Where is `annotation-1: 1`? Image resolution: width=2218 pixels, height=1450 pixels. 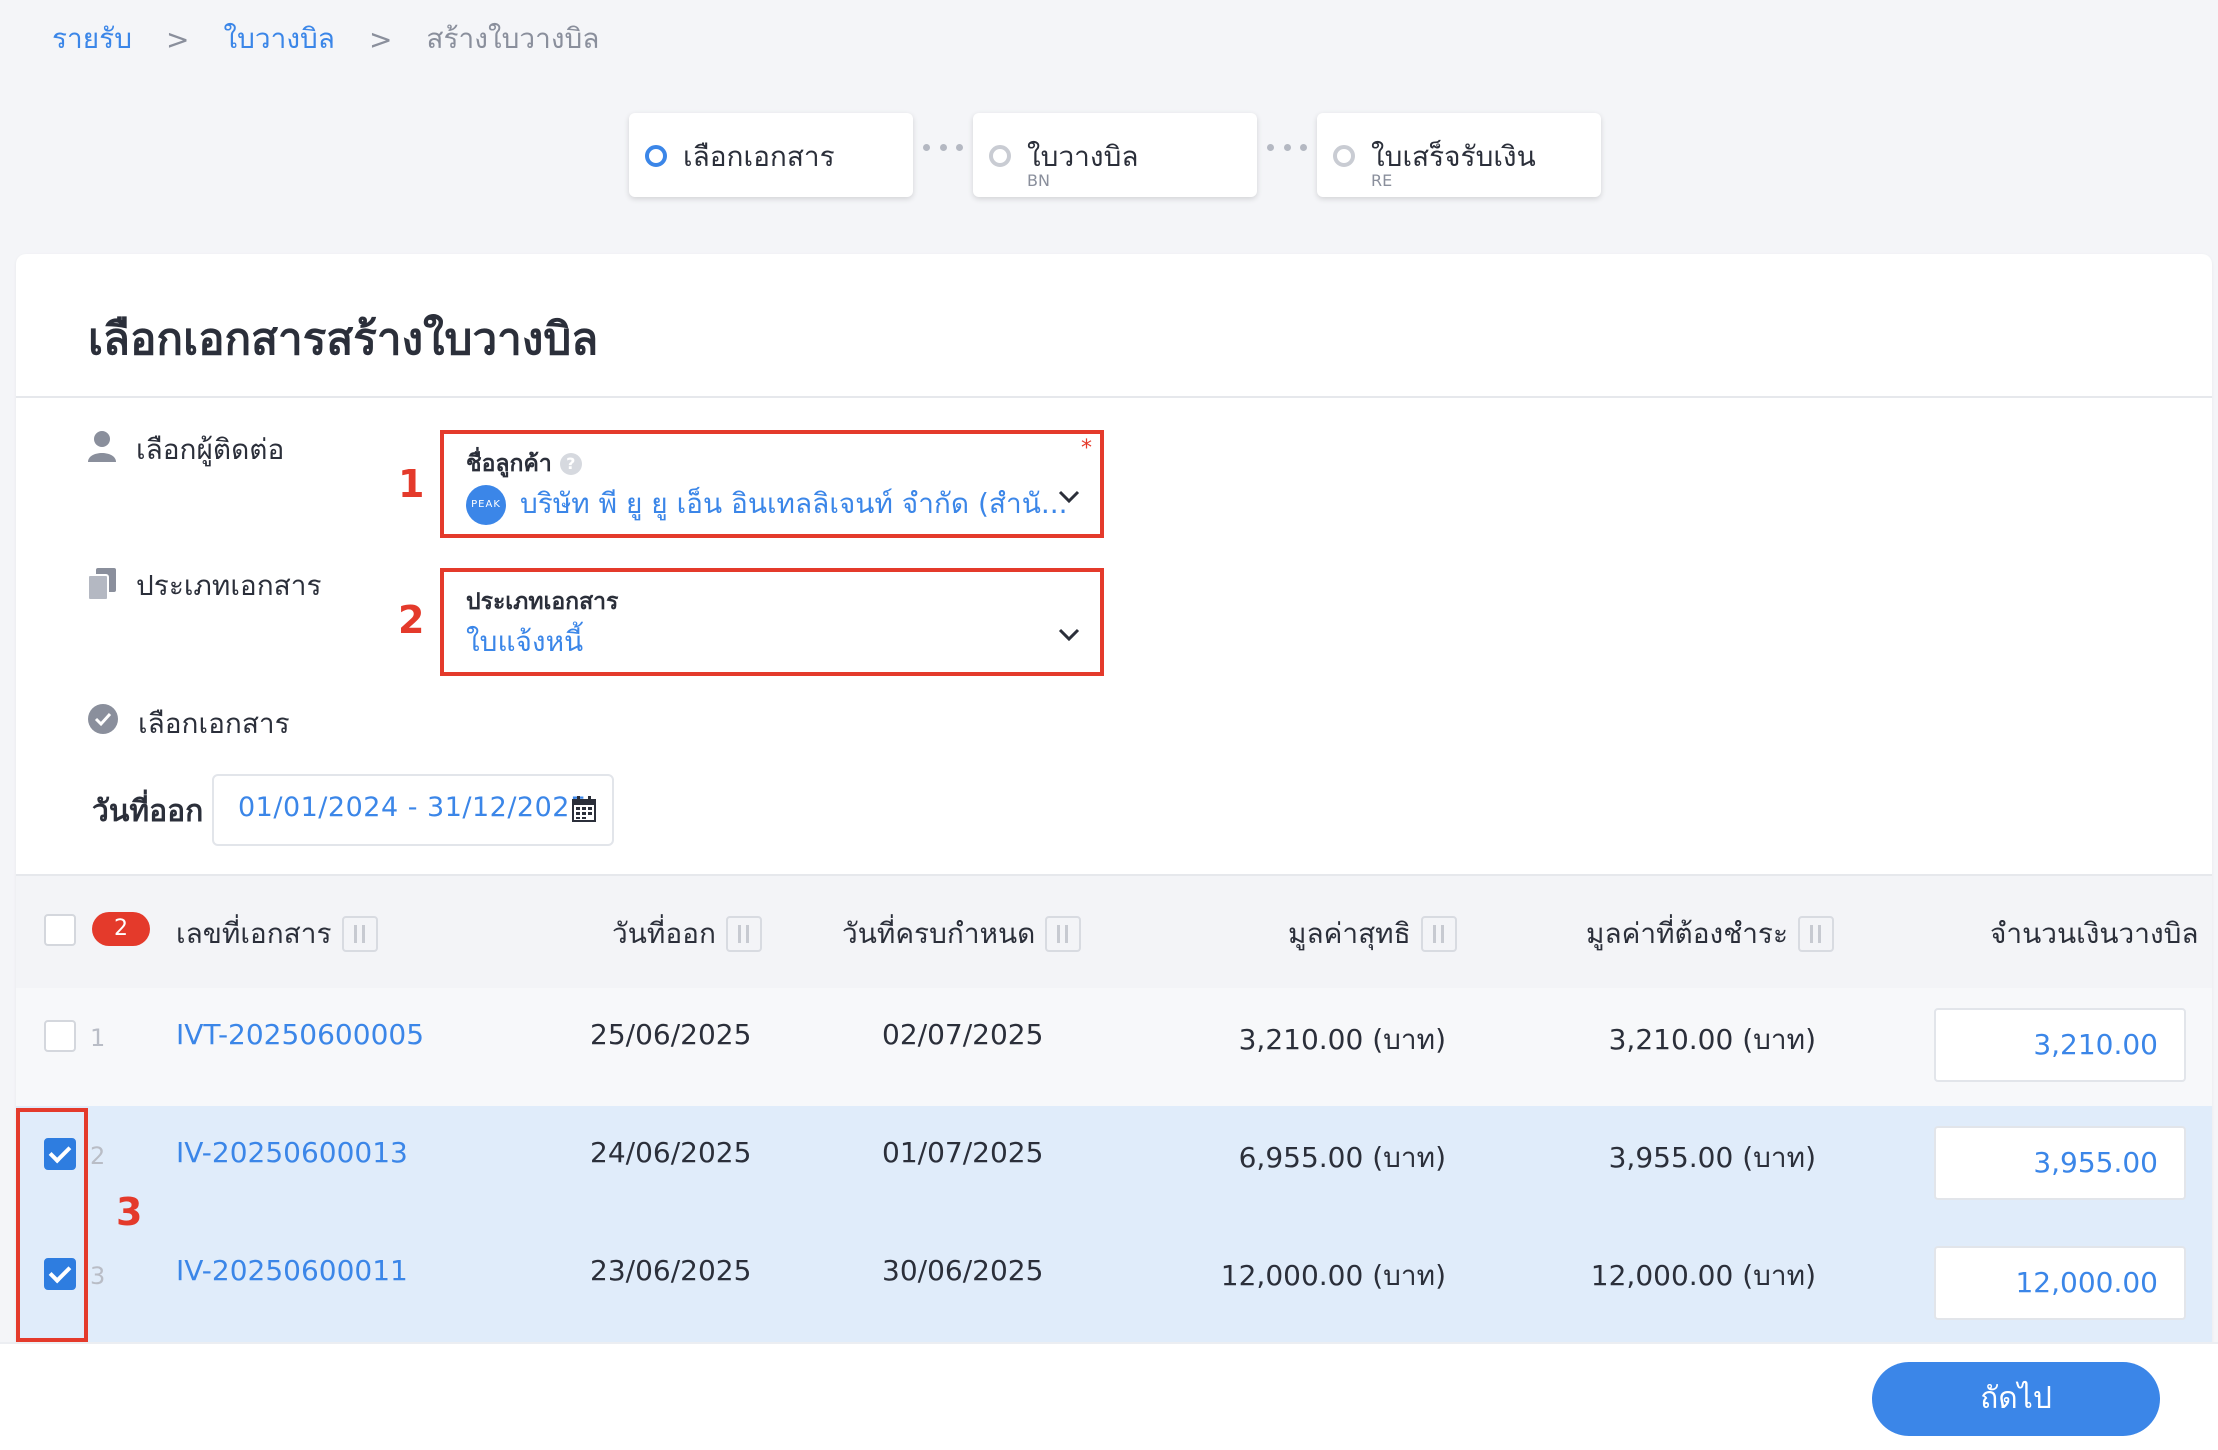
annotation-1: 1 is located at coordinates (411, 484).